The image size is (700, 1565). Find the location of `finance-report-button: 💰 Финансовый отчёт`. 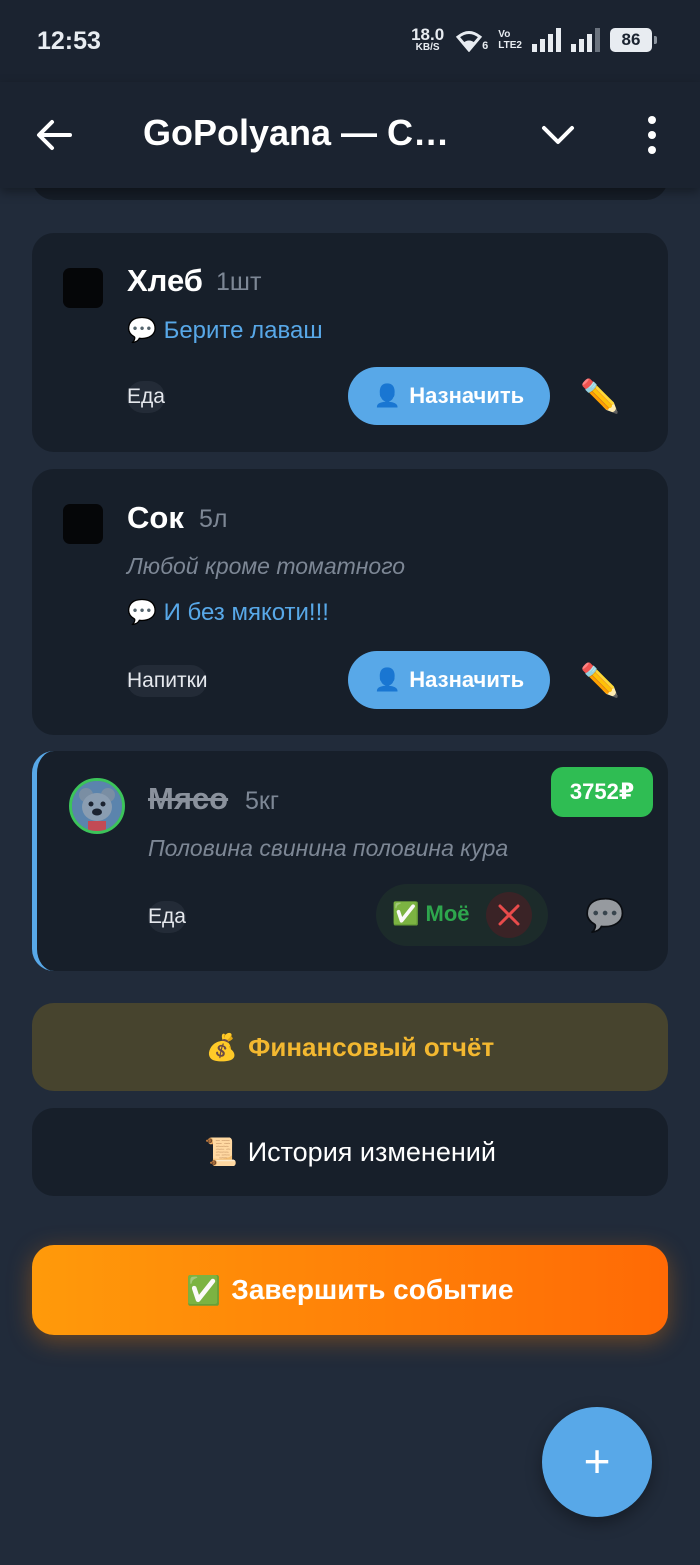

finance-report-button: 💰 Финансовый отчёт is located at coordinates (350, 1047).